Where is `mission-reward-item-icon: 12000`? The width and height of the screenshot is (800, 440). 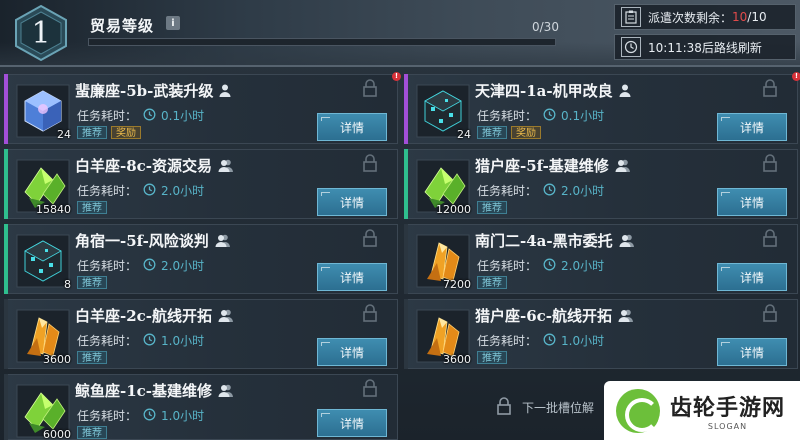
mission-reward-item-icon: 12000 is located at coordinates (443, 187).